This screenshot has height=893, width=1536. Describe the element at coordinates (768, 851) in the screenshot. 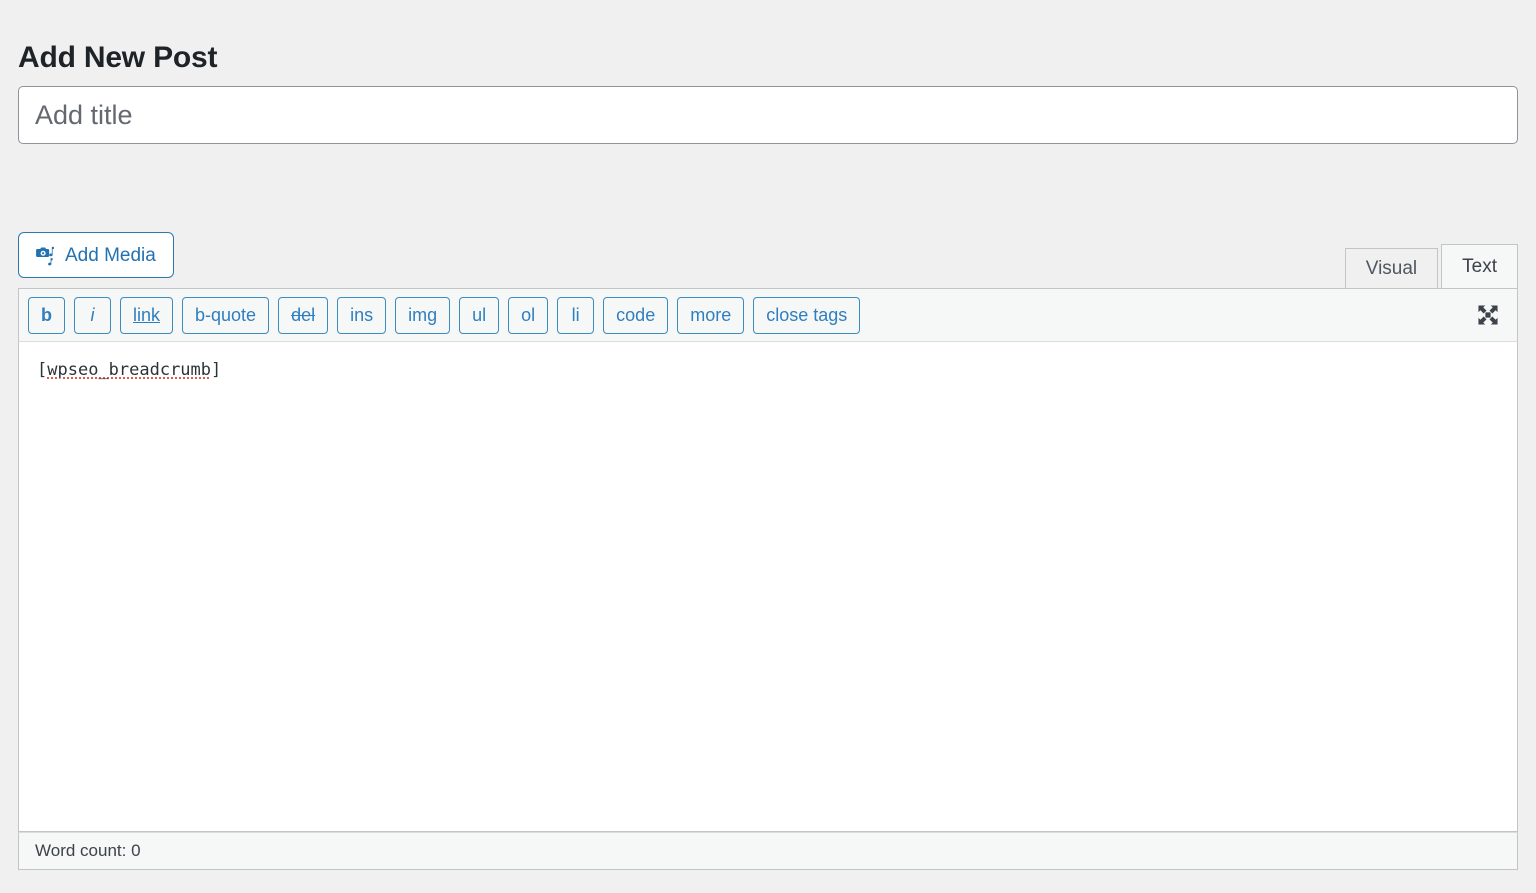

I see `editor-status-bar: Word count: 0` at that location.